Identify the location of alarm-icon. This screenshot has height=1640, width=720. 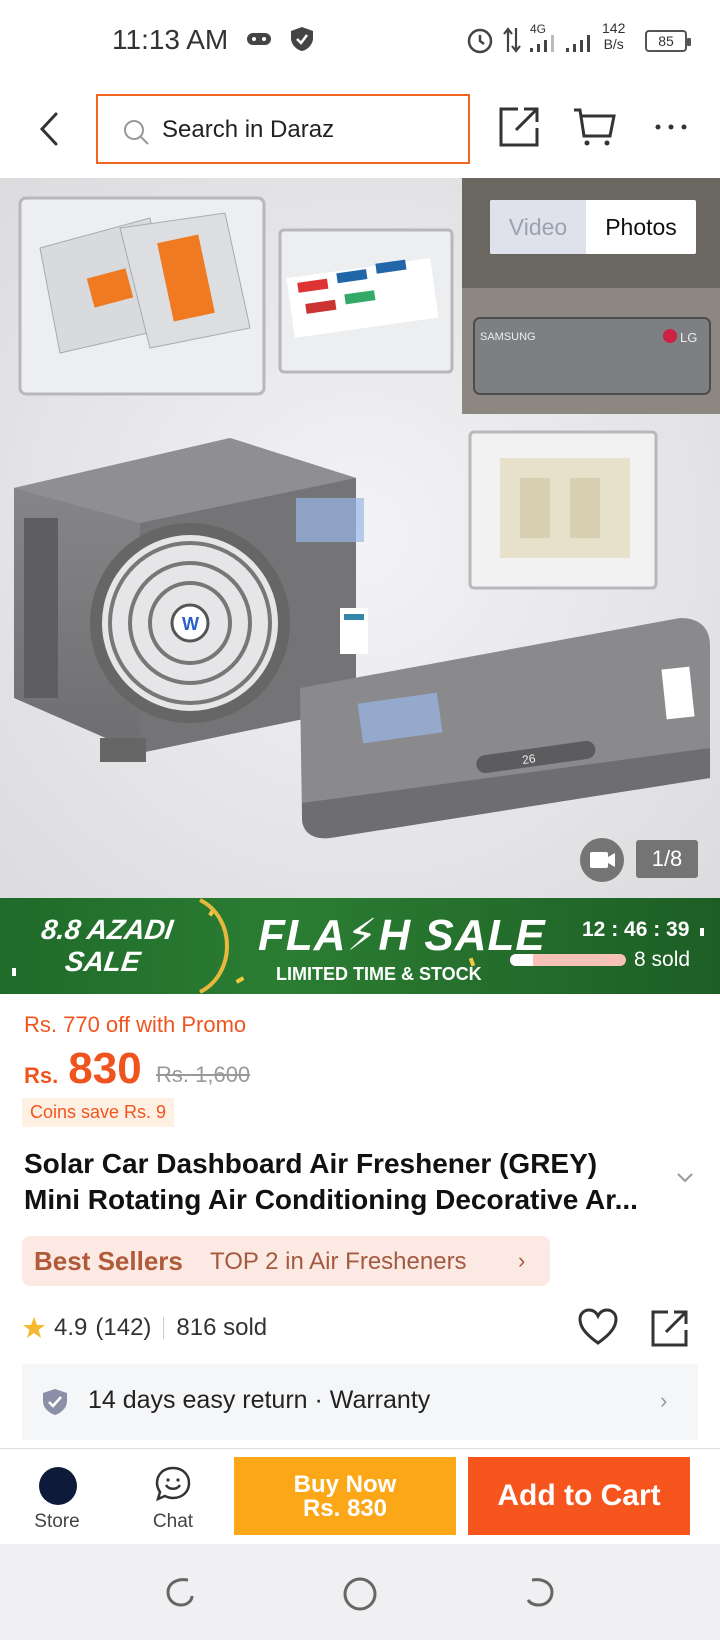
(480, 41).